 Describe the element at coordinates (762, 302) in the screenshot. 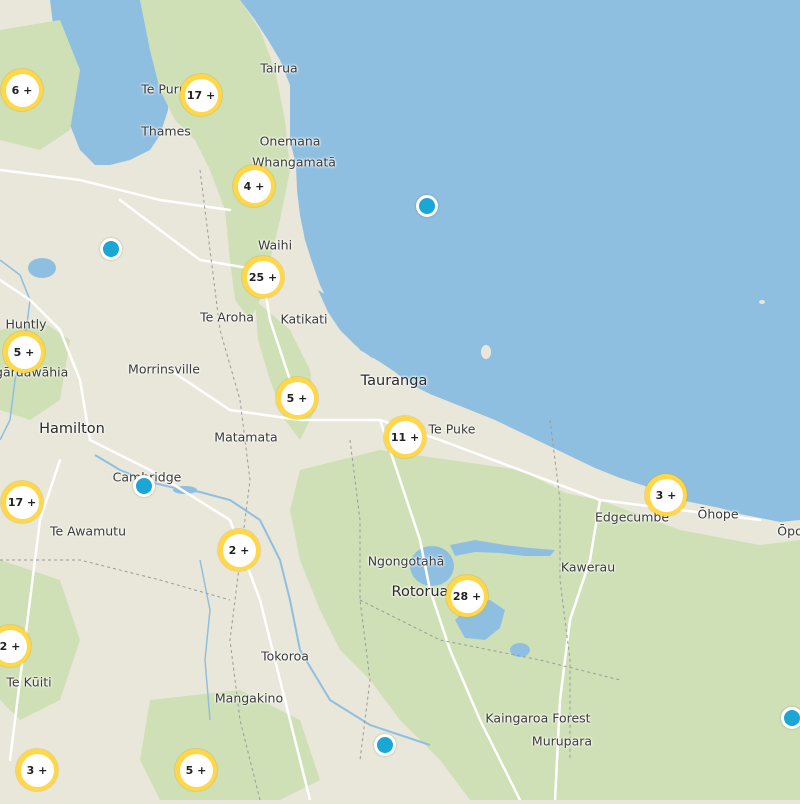

I see `island-motiti` at that location.